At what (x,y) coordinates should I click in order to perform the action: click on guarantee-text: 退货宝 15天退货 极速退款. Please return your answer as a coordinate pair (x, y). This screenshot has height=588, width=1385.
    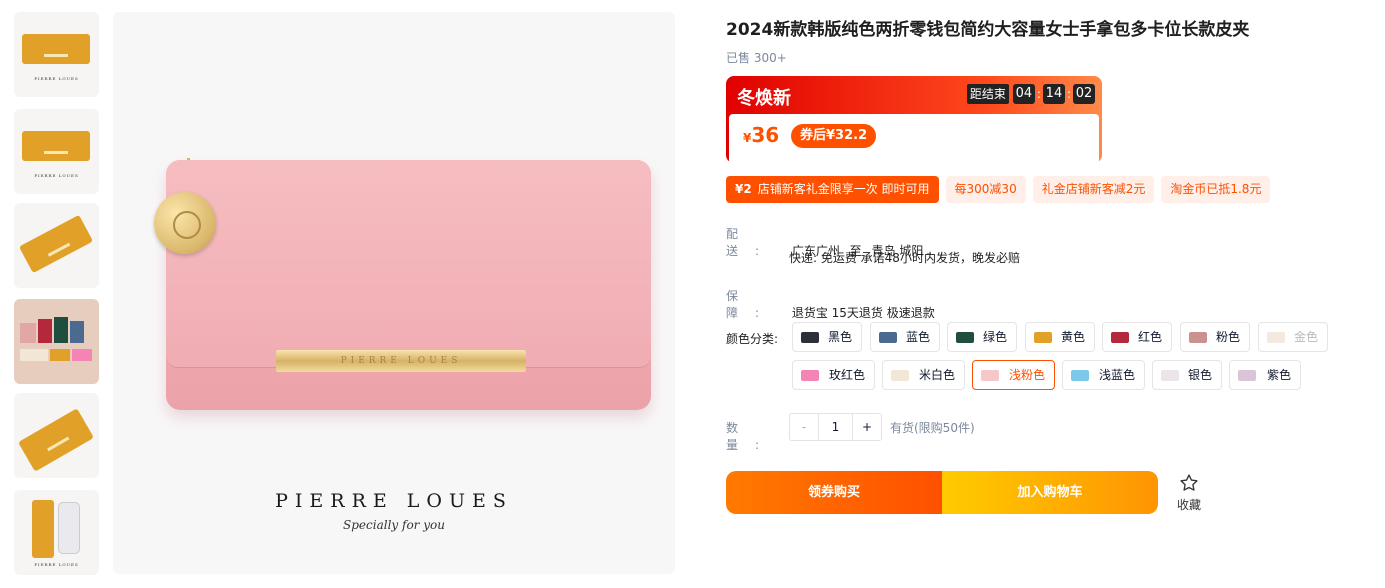
    Looking at the image, I should click on (863, 313).